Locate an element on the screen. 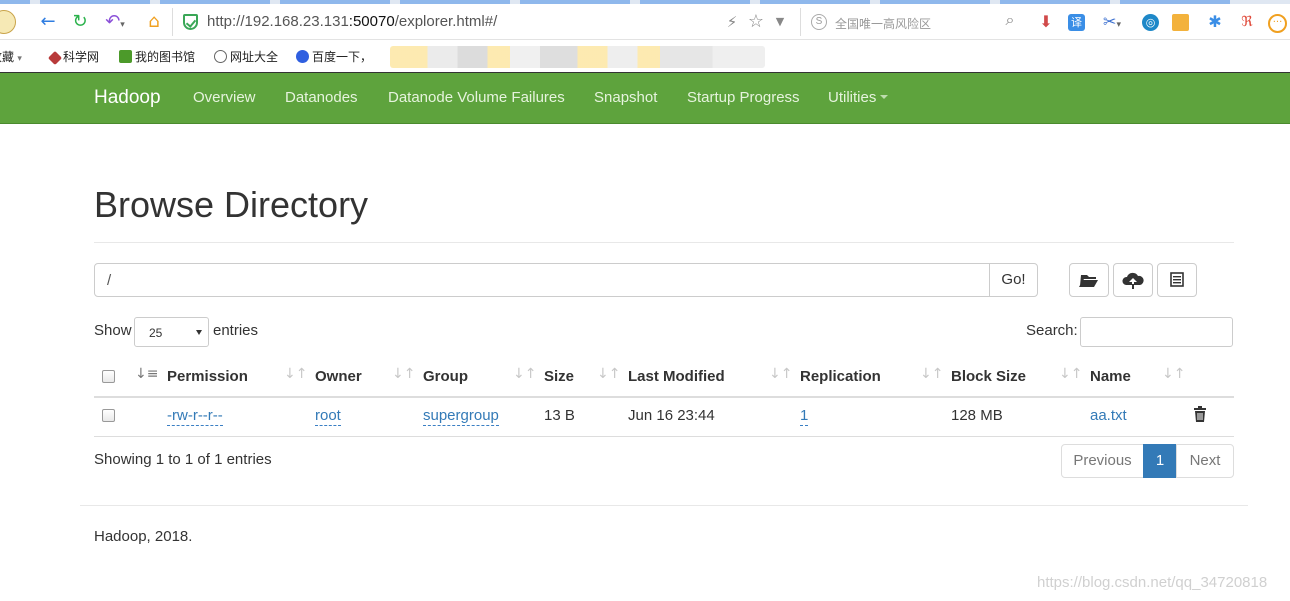  search-label: Search: is located at coordinates (1052, 330).